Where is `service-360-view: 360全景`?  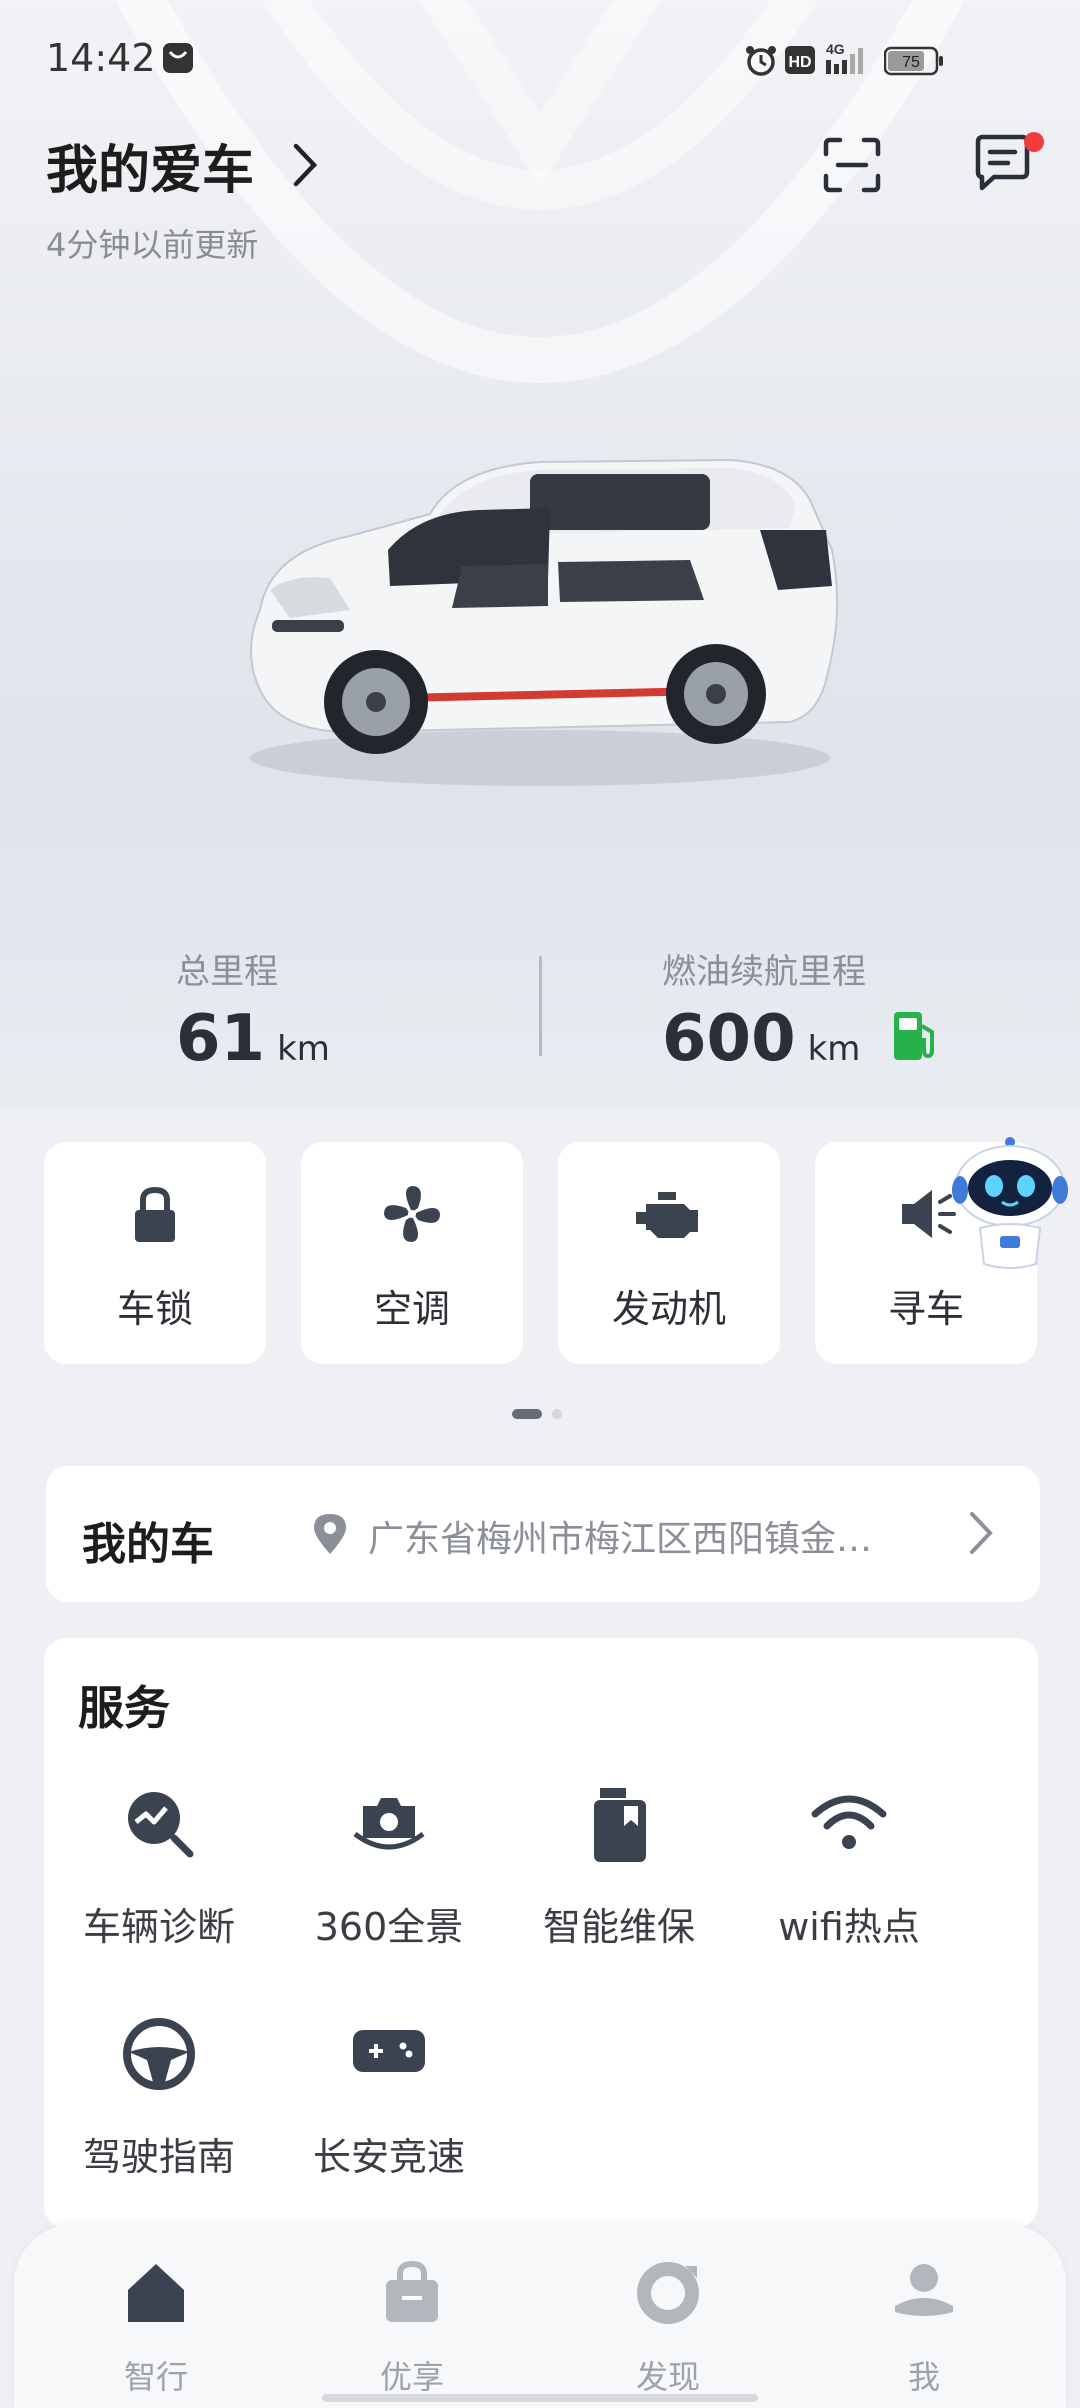
service-360-view: 360全景 is located at coordinates (389, 1886).